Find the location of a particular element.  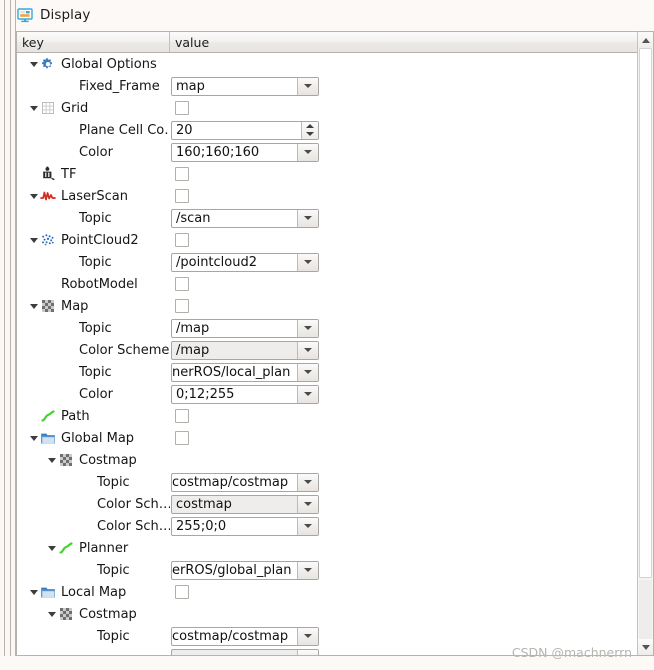

table-row: RobotModel is located at coordinates (335, 284).